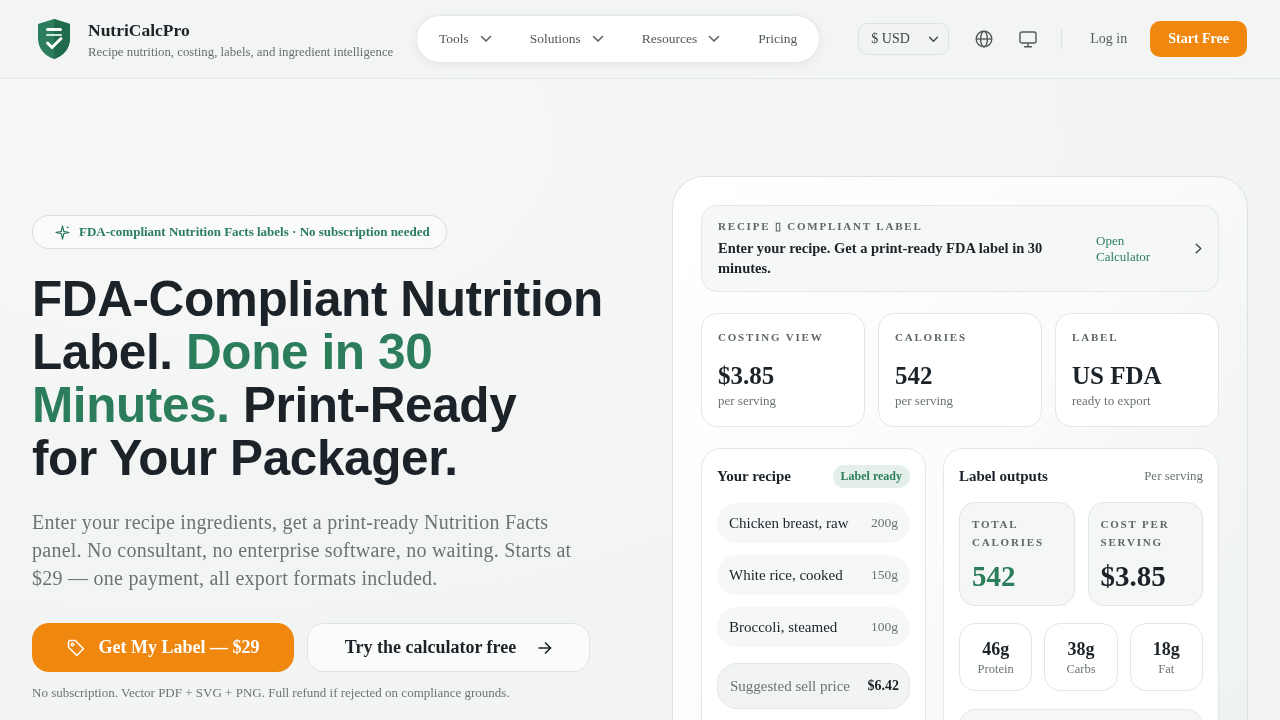 The width and height of the screenshot is (1280, 720). Describe the element at coordinates (545, 647) in the screenshot. I see `arrow-right-icon` at that location.